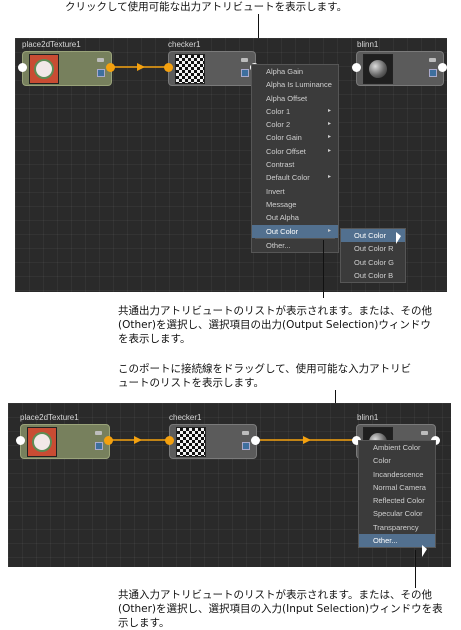 This screenshot has height=630, width=461. I want to click on menu-item: Default Color ▸, so click(295, 177).